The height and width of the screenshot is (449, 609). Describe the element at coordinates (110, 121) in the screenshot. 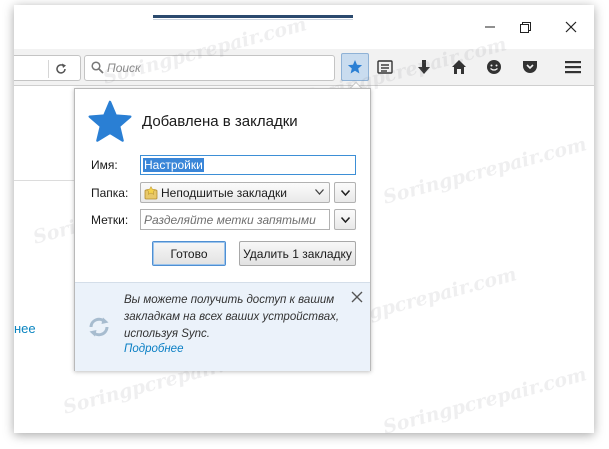

I see `bookmark-star-icon` at that location.